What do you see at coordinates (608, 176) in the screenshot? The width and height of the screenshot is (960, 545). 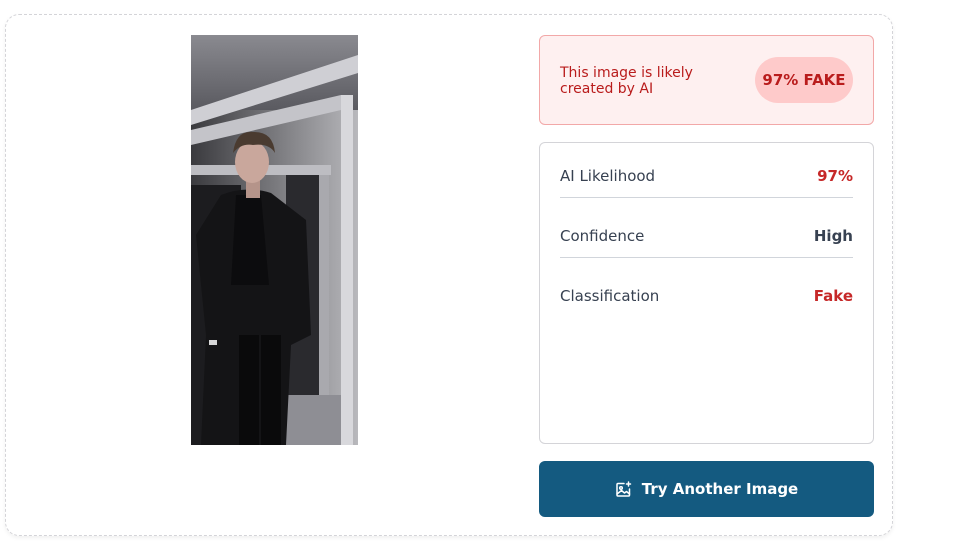 I see `metric-label: AI Likelihood` at bounding box center [608, 176].